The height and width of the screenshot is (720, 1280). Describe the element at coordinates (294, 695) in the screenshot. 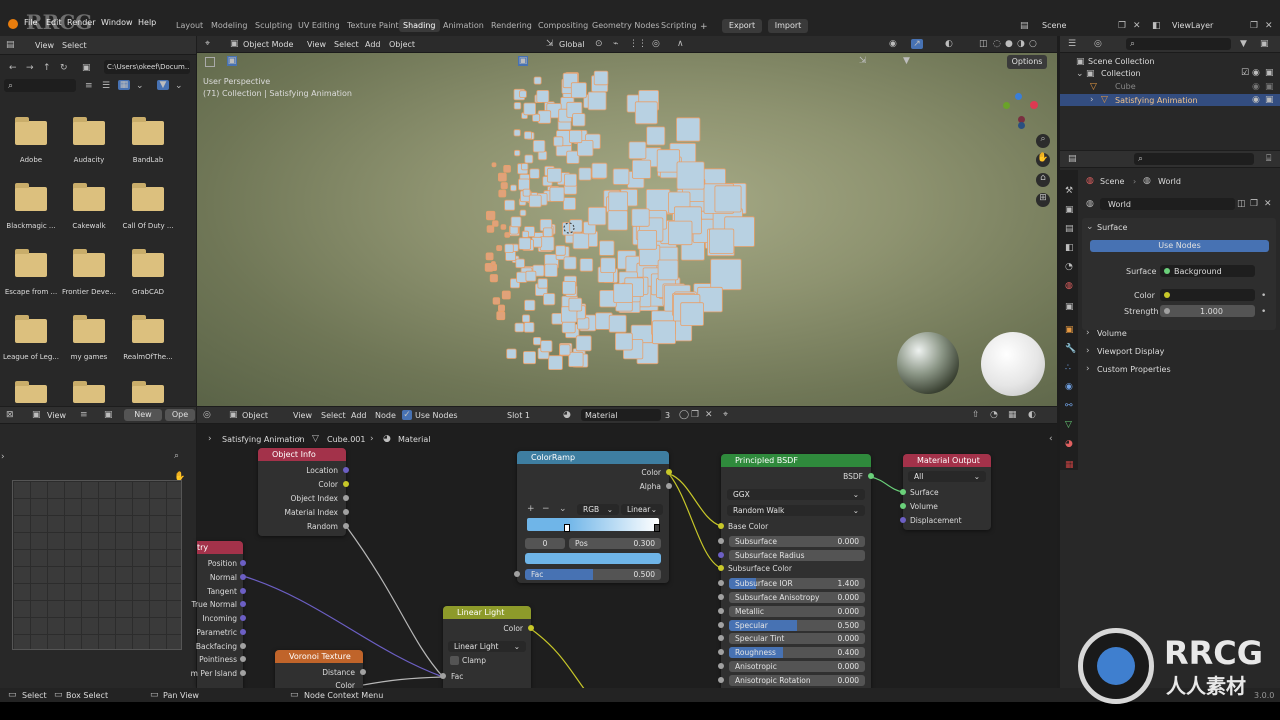

I see `mouse-right-icon: ▭` at that location.